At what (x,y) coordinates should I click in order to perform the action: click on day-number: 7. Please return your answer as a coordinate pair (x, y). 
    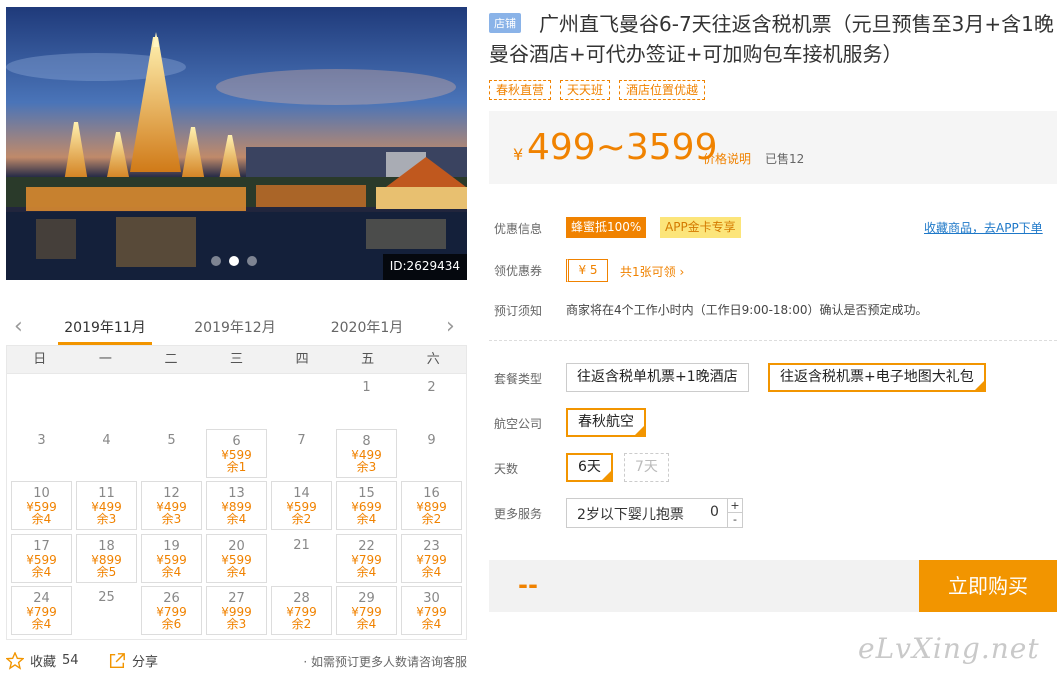
    Looking at the image, I should click on (301, 440).